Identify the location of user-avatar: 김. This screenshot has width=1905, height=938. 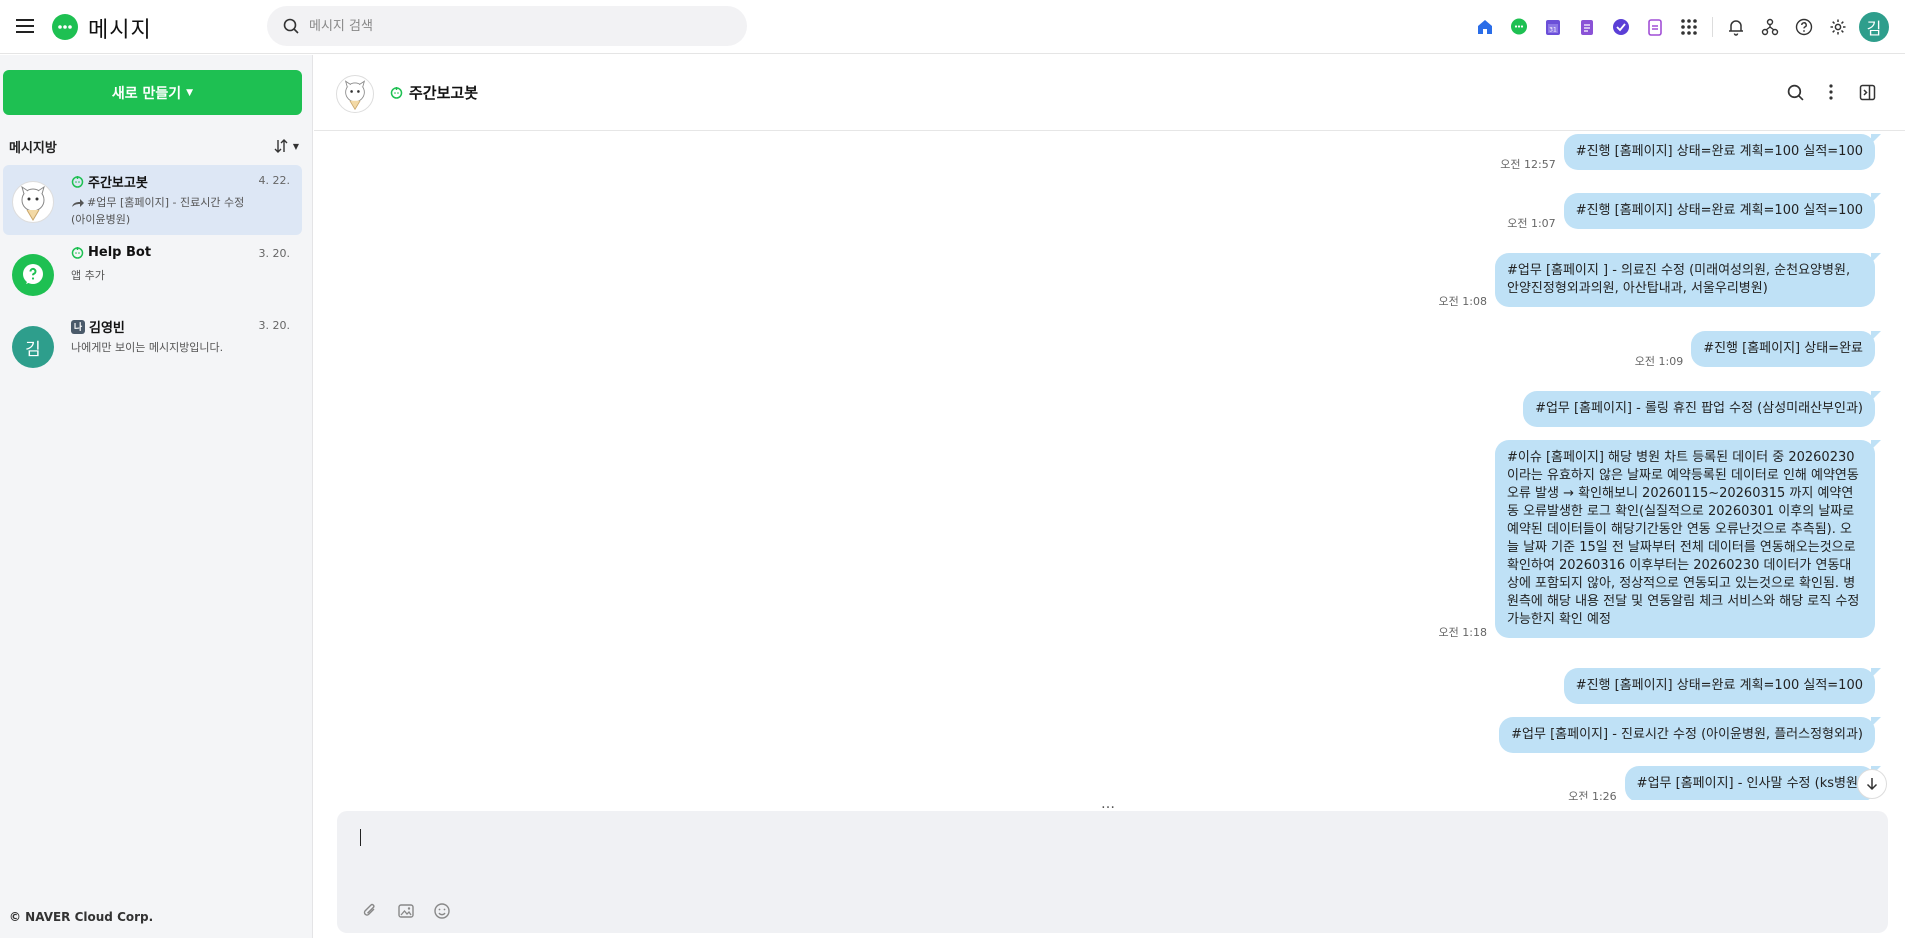
(1874, 27).